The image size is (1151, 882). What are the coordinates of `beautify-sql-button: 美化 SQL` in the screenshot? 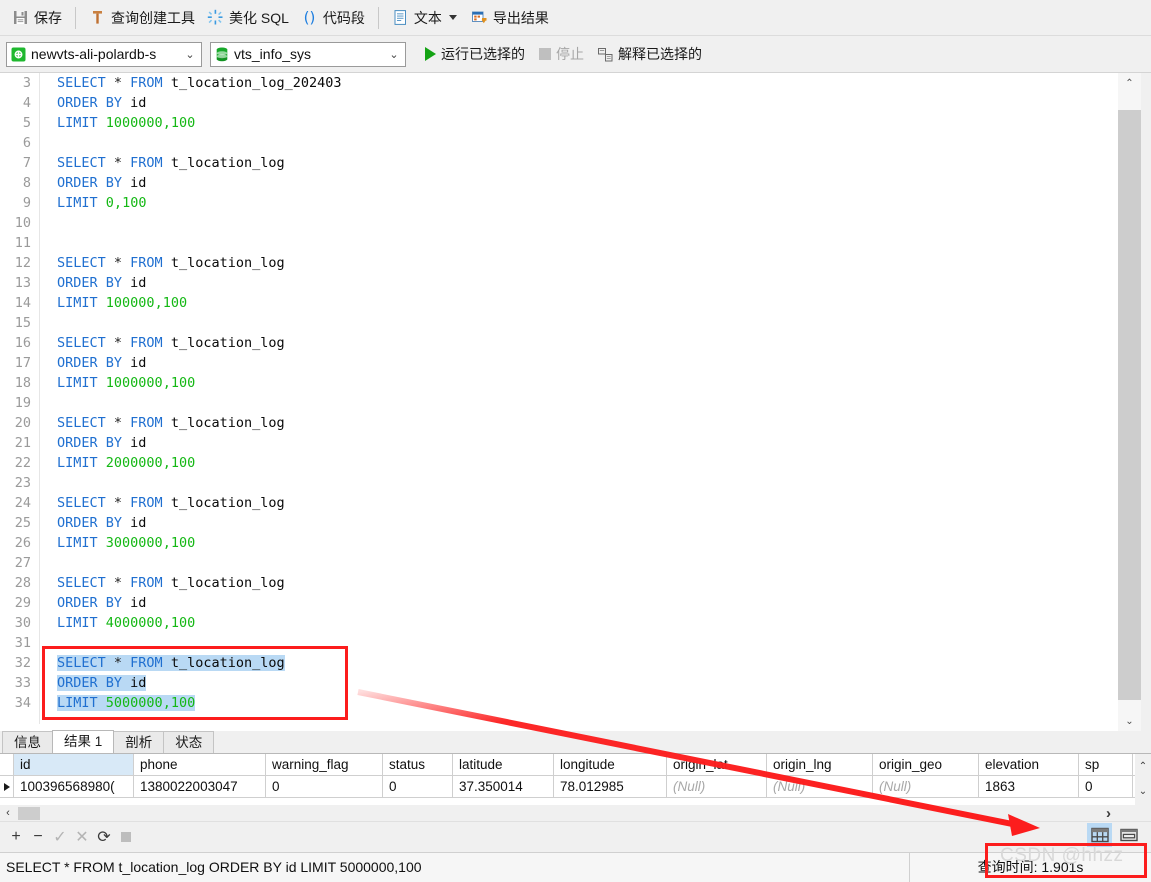 It's located at (248, 18).